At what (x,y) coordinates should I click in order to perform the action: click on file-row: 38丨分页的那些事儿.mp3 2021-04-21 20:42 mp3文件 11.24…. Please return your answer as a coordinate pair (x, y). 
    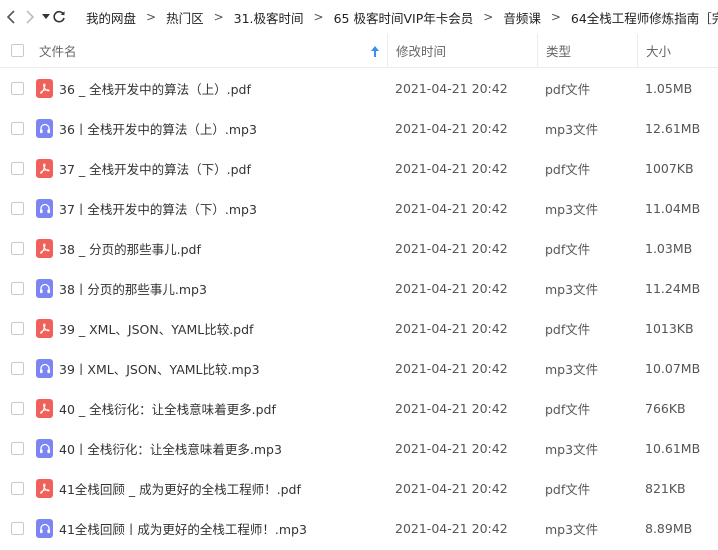
    Looking at the image, I should click on (359, 288).